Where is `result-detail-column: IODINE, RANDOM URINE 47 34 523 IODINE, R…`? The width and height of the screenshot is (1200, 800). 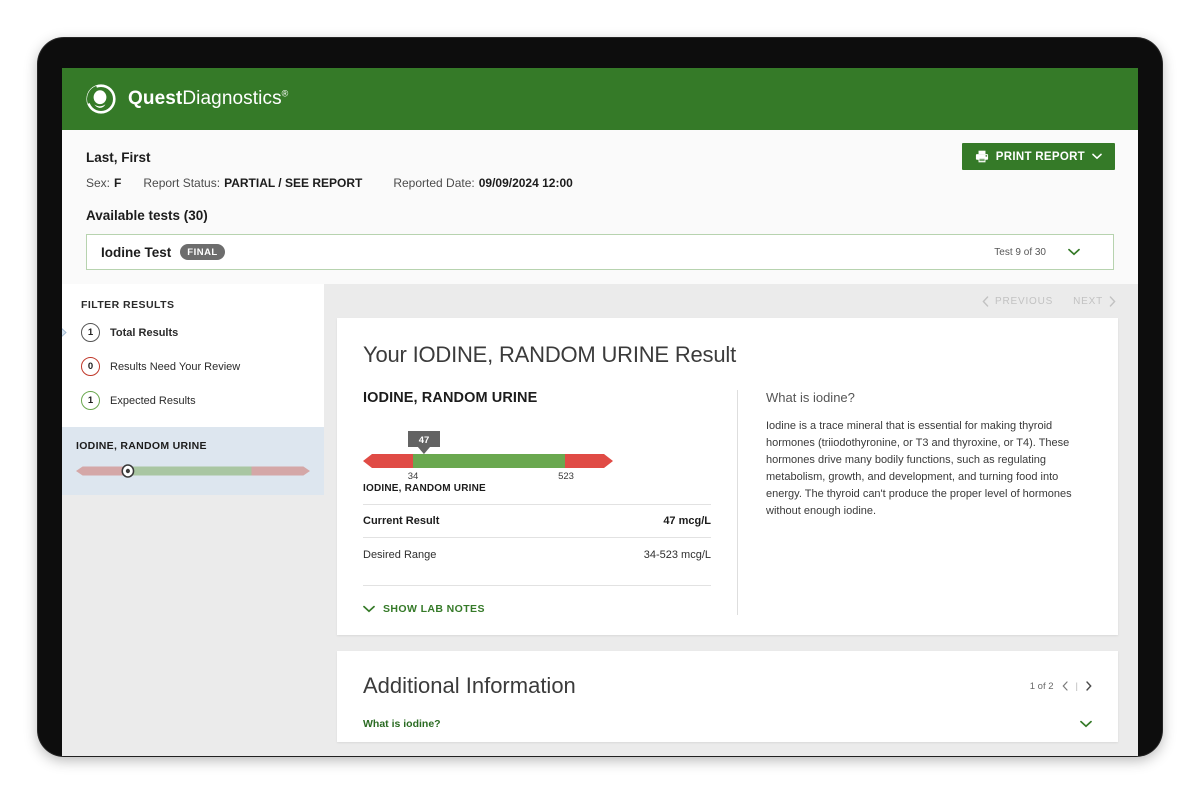 result-detail-column: IODINE, RANDOM URINE 47 34 523 IODINE, R… is located at coordinates (550, 502).